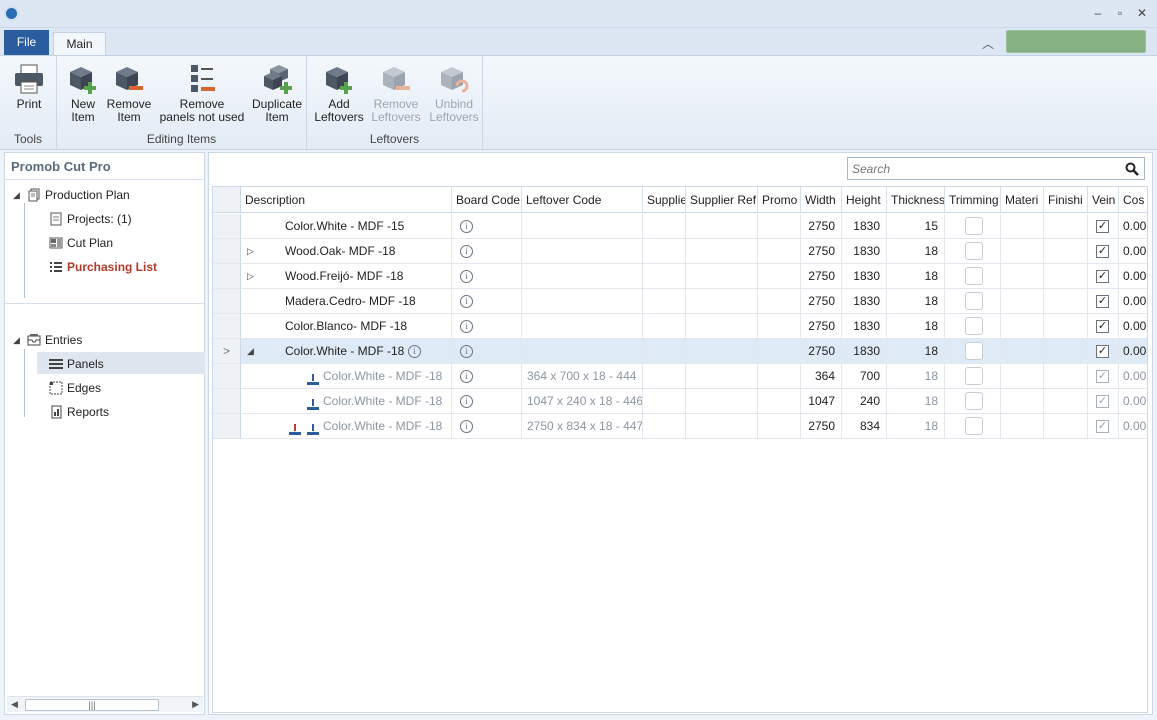 This screenshot has width=1157, height=720. I want to click on tab-main: Main, so click(79, 44).